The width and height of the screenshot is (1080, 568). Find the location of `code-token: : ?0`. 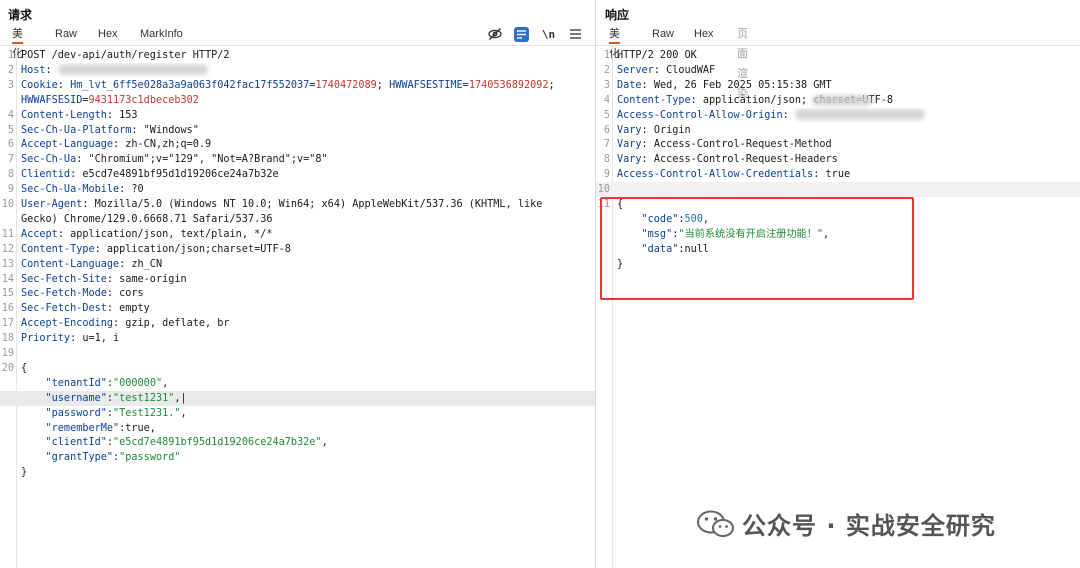

code-token: : ?0 is located at coordinates (131, 190).